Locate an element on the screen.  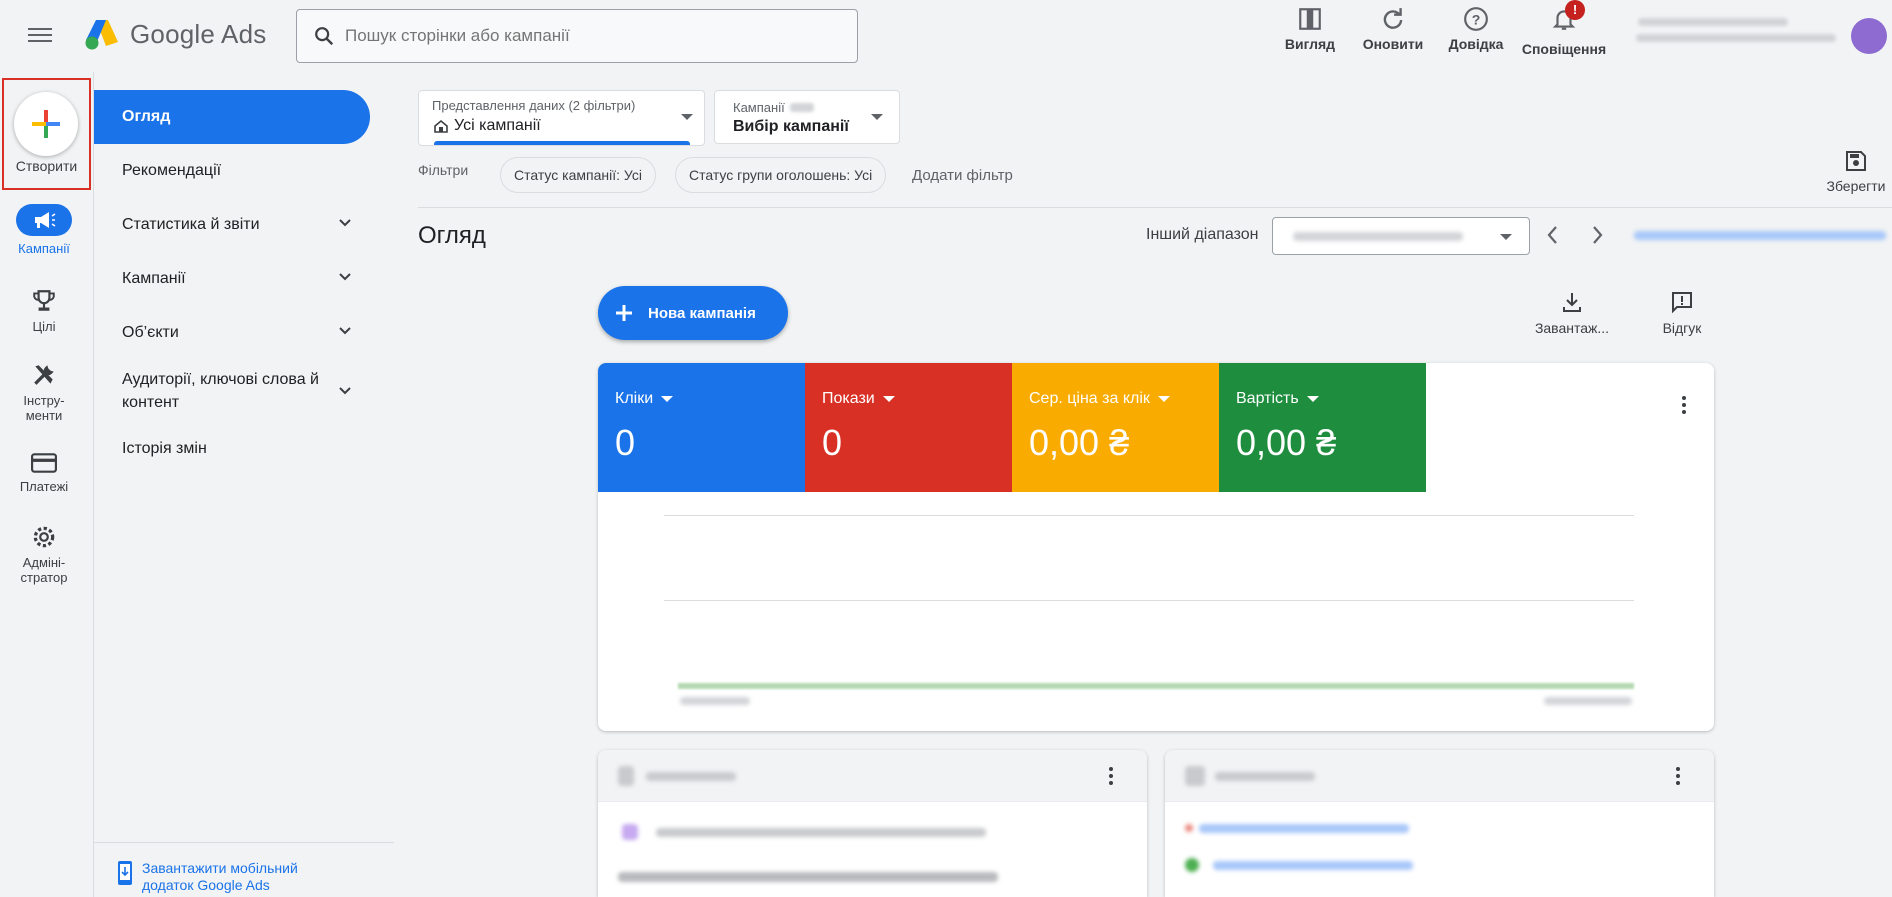
view-button: Вигляд is located at coordinates (1310, 29).